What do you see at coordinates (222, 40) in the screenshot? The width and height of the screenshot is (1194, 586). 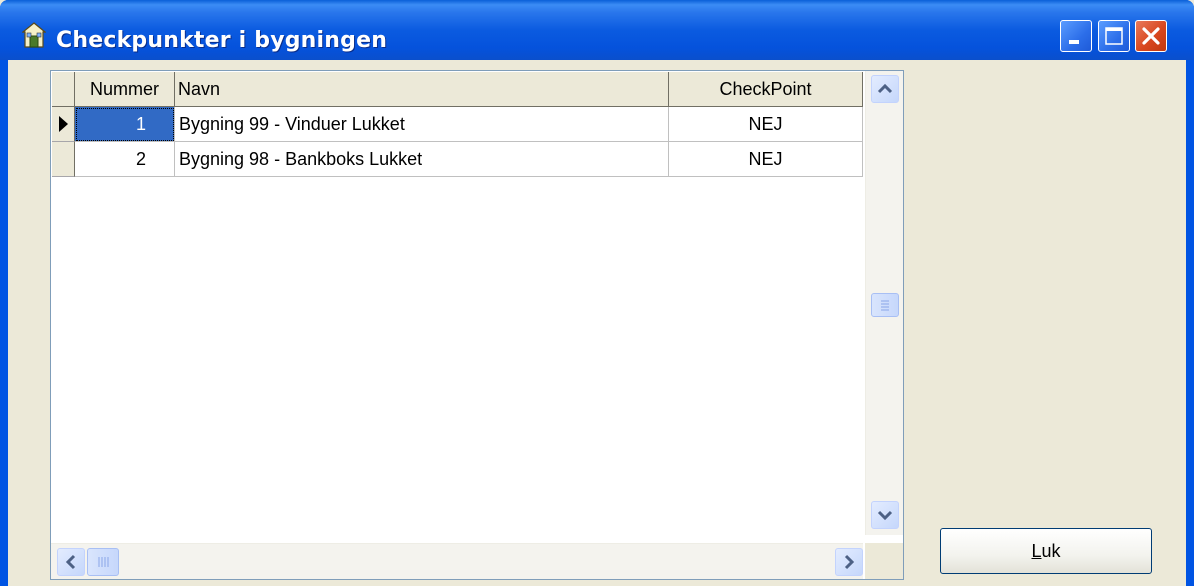 I see `window-title: Checkpunkter i bygningen` at bounding box center [222, 40].